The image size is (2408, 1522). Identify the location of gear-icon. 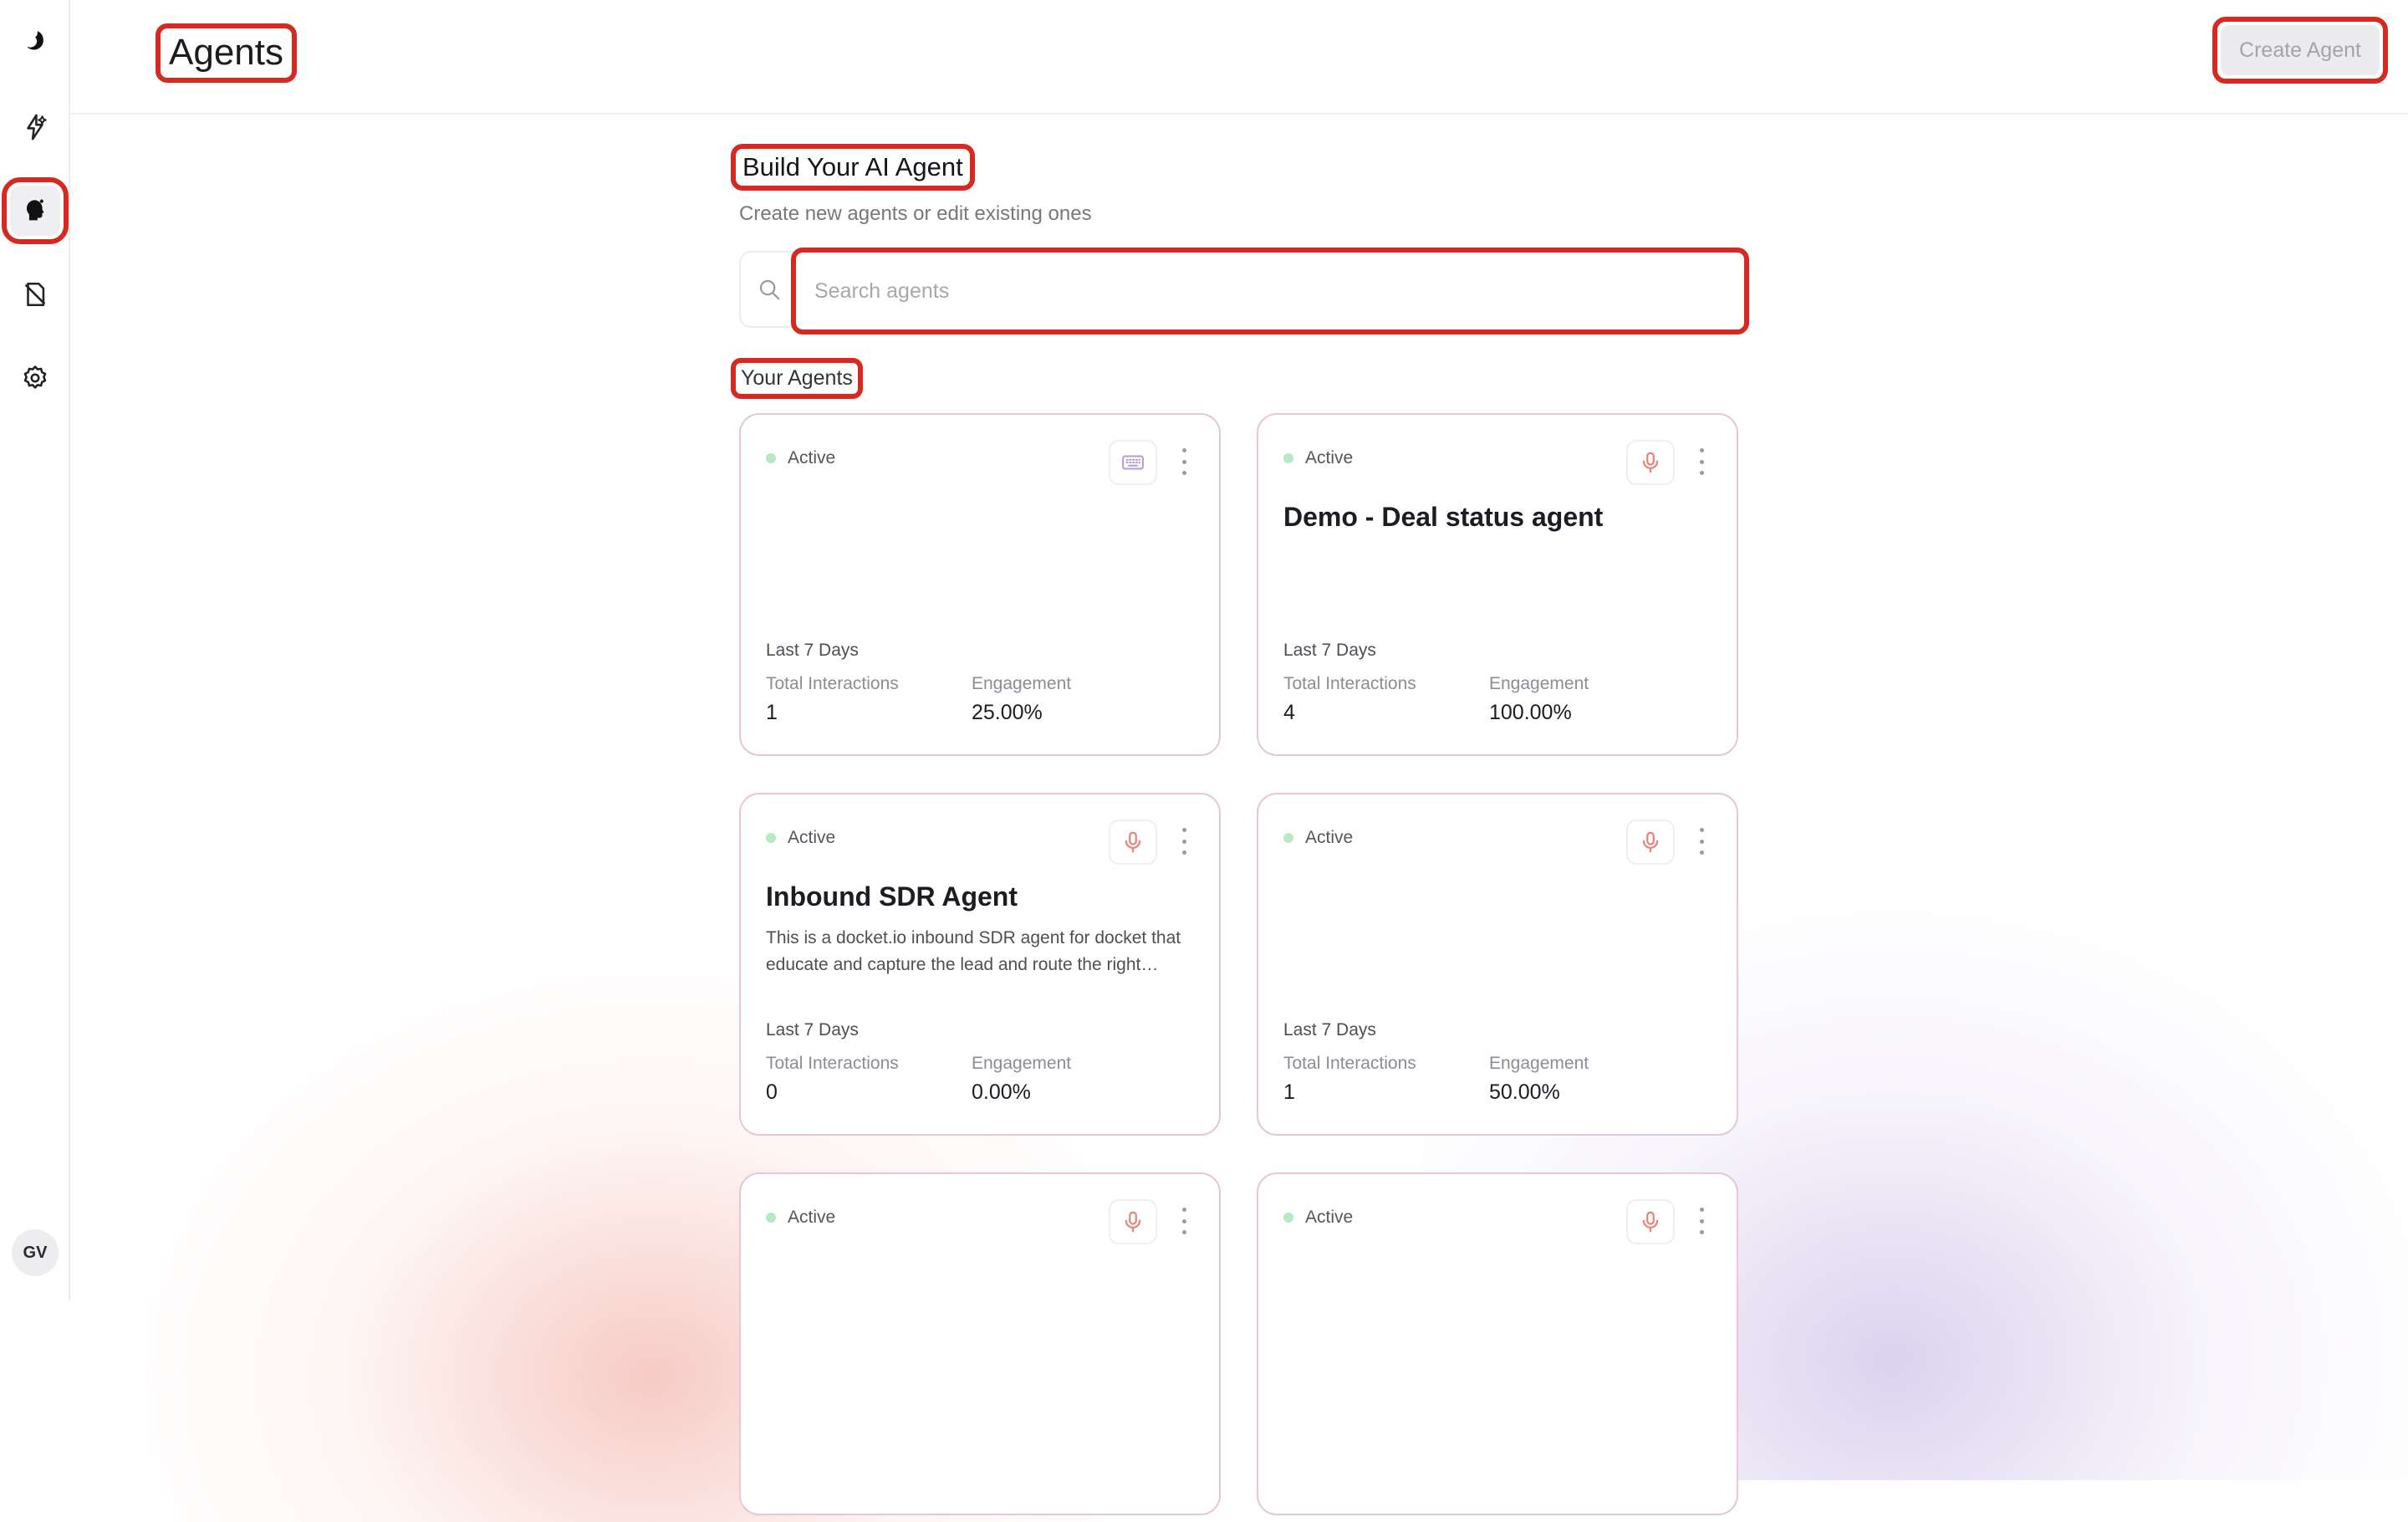
(35, 378).